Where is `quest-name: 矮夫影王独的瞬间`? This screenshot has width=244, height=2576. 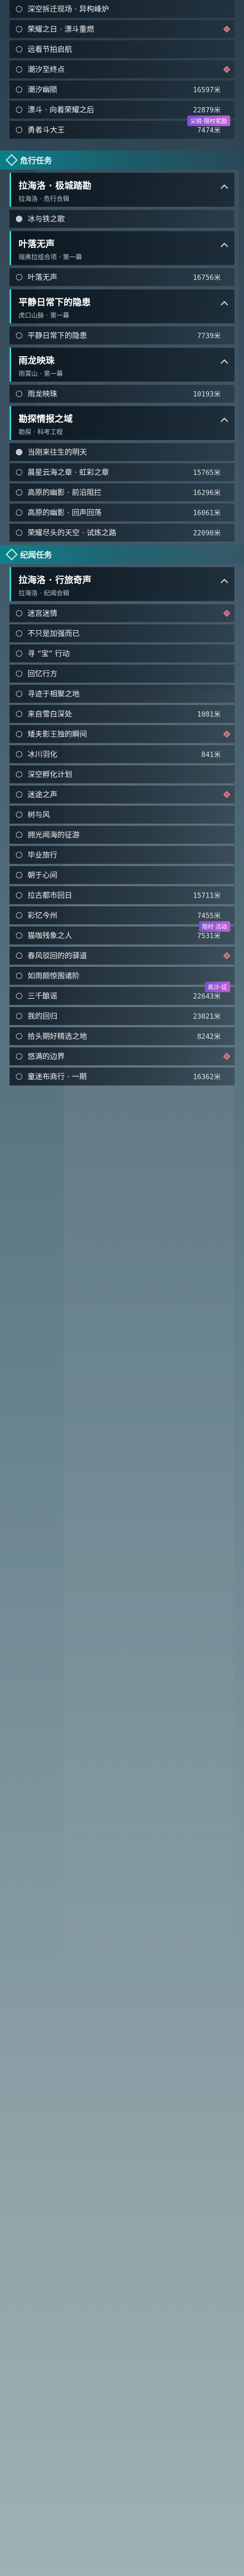
quest-name: 矮夫影王独的瞬间 is located at coordinates (58, 734).